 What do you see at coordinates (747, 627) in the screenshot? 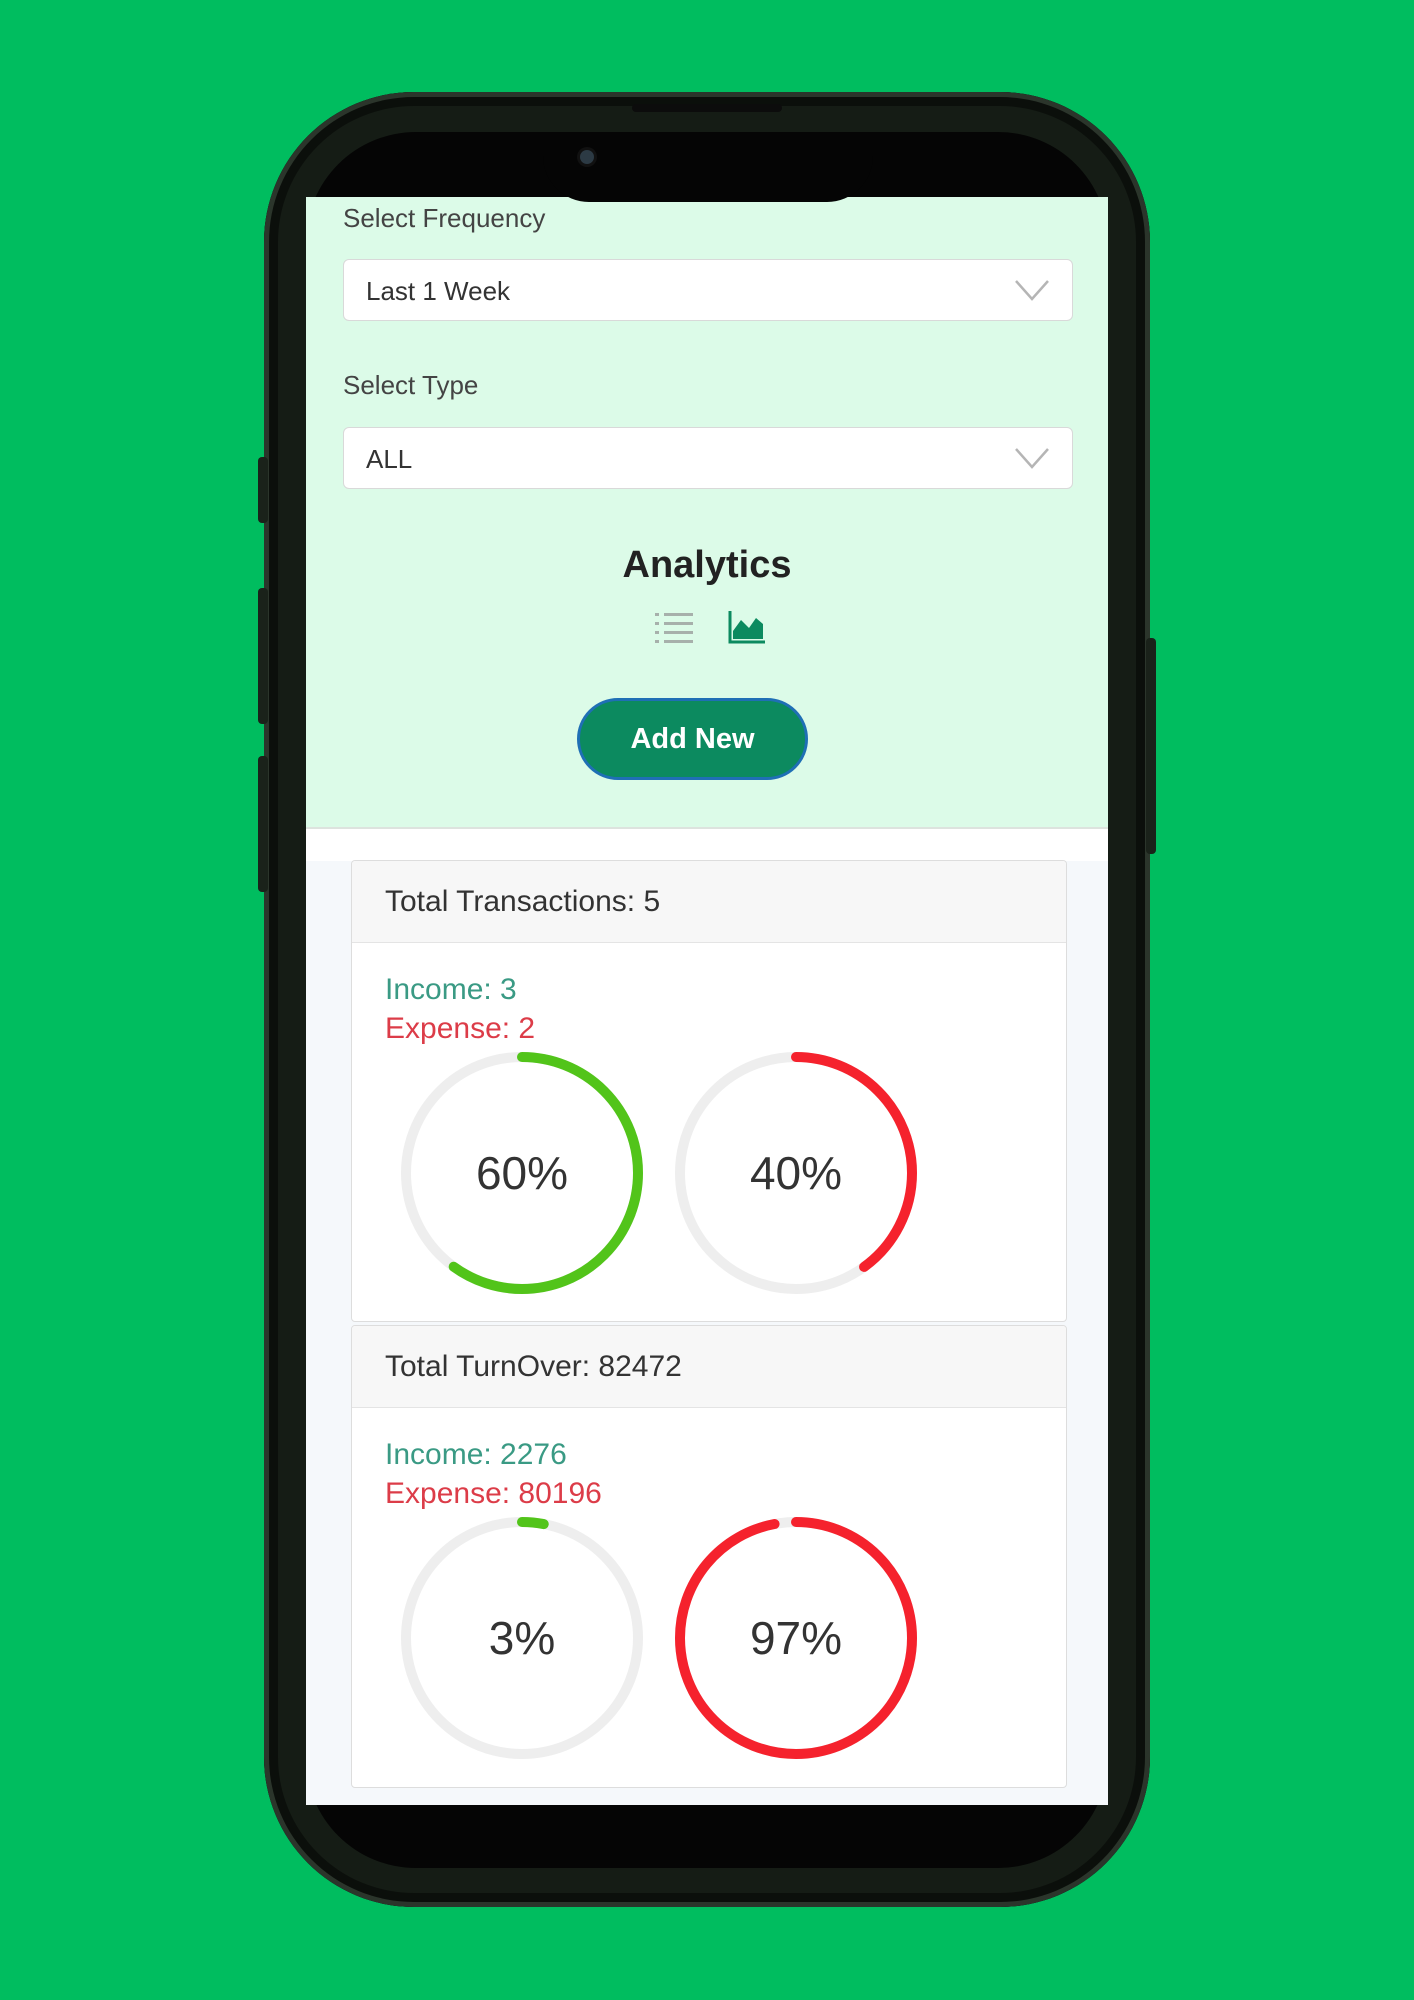
I see `area-chart-icon` at bounding box center [747, 627].